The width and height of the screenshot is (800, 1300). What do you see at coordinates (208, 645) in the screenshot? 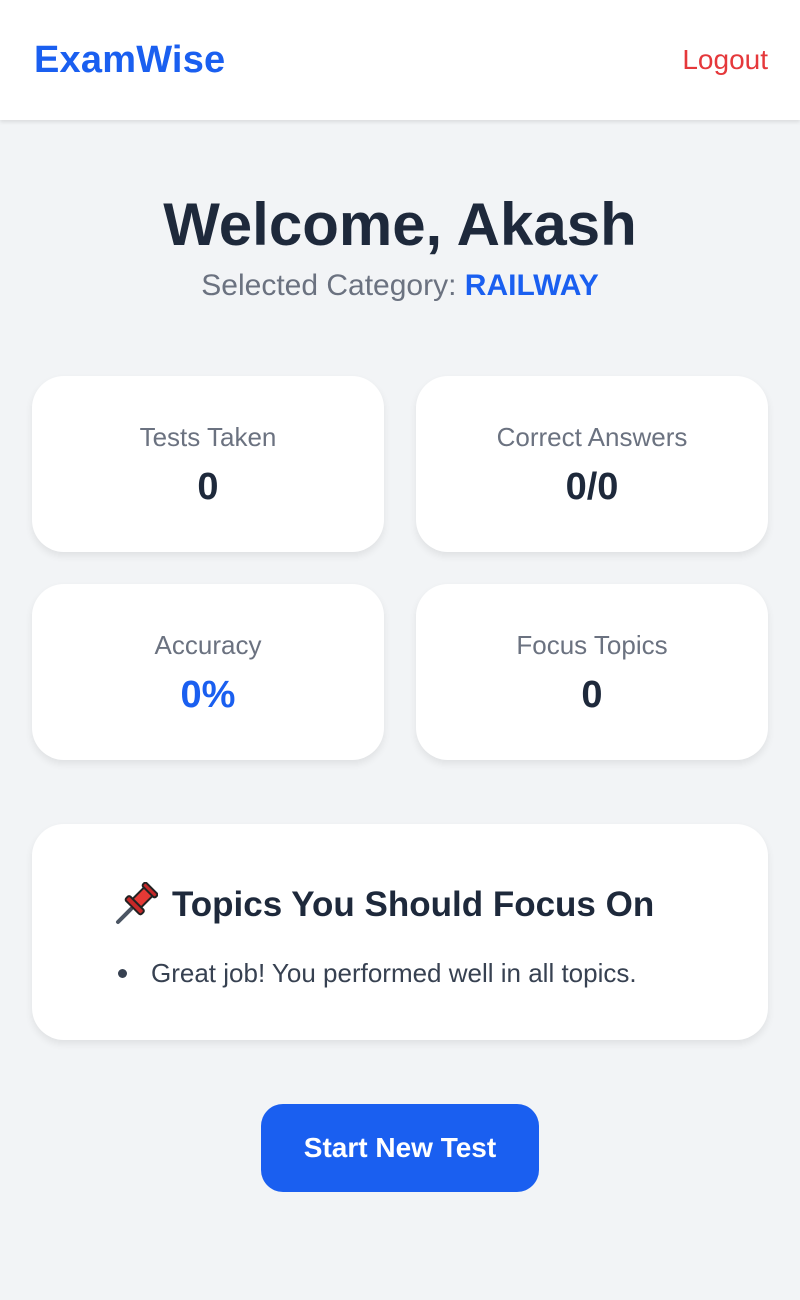
I see `stat-label: Accuracy` at bounding box center [208, 645].